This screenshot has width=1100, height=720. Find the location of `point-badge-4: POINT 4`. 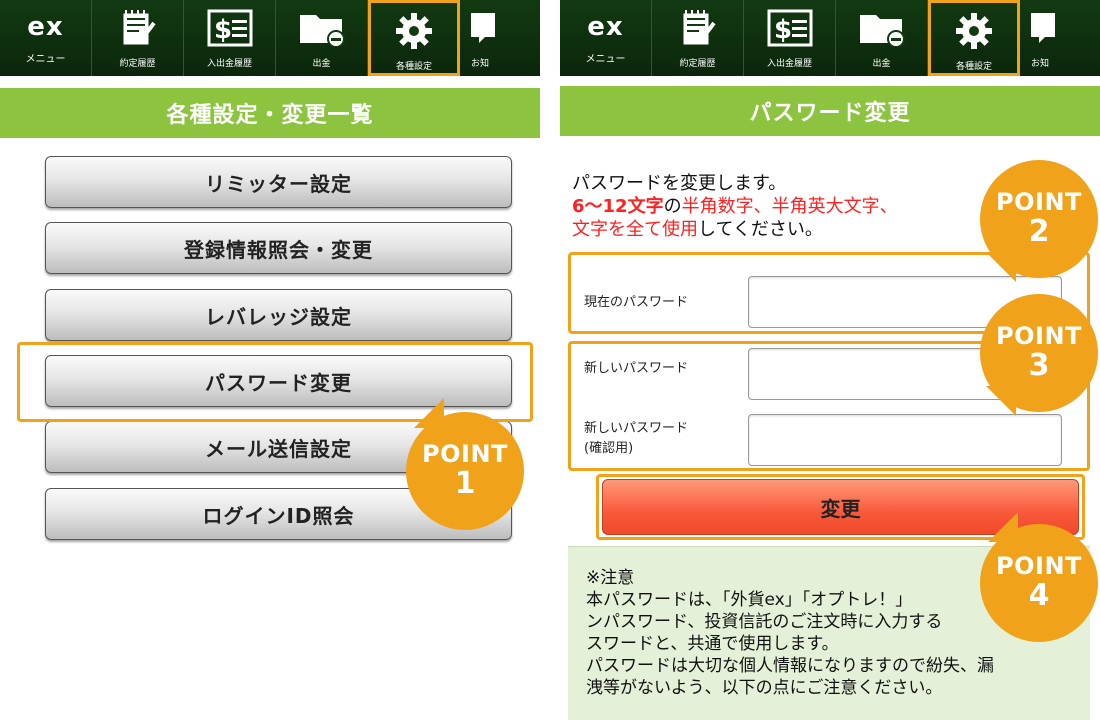

point-badge-4: POINT 4 is located at coordinates (1039, 577).